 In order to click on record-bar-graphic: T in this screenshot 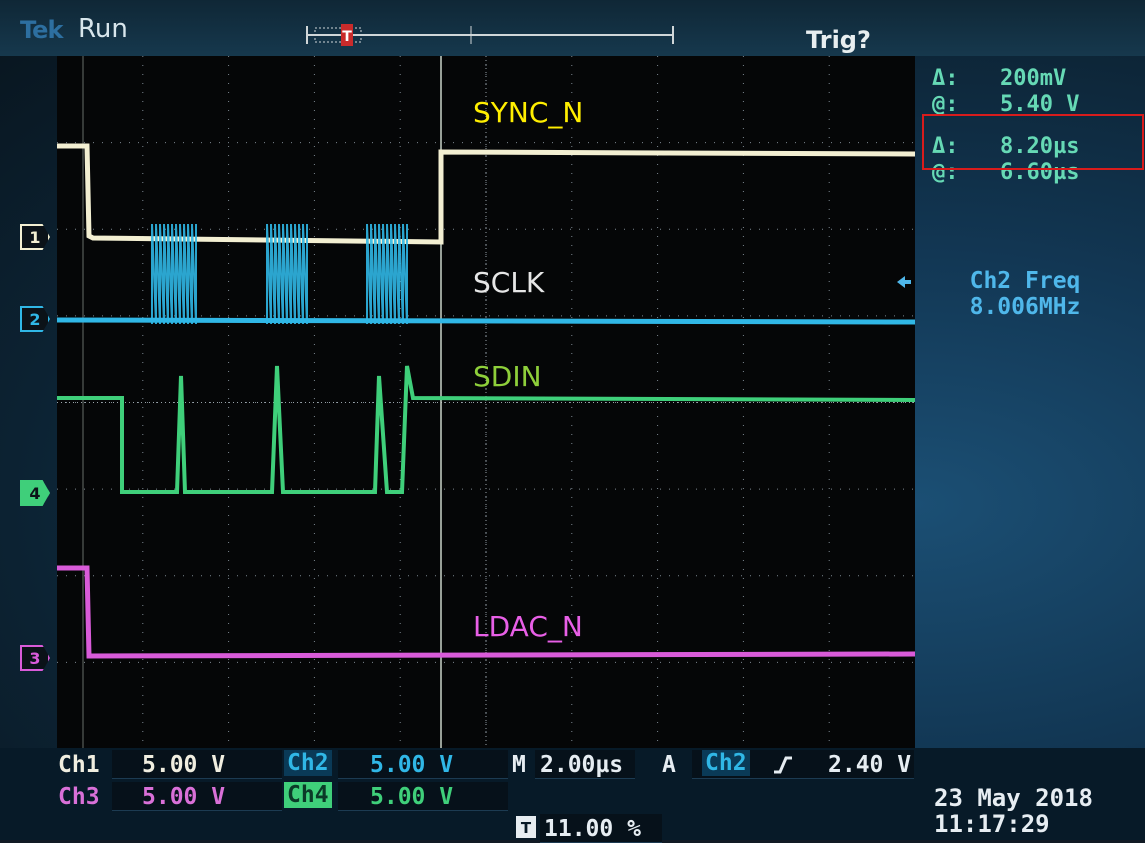, I will do `click(490, 35)`.